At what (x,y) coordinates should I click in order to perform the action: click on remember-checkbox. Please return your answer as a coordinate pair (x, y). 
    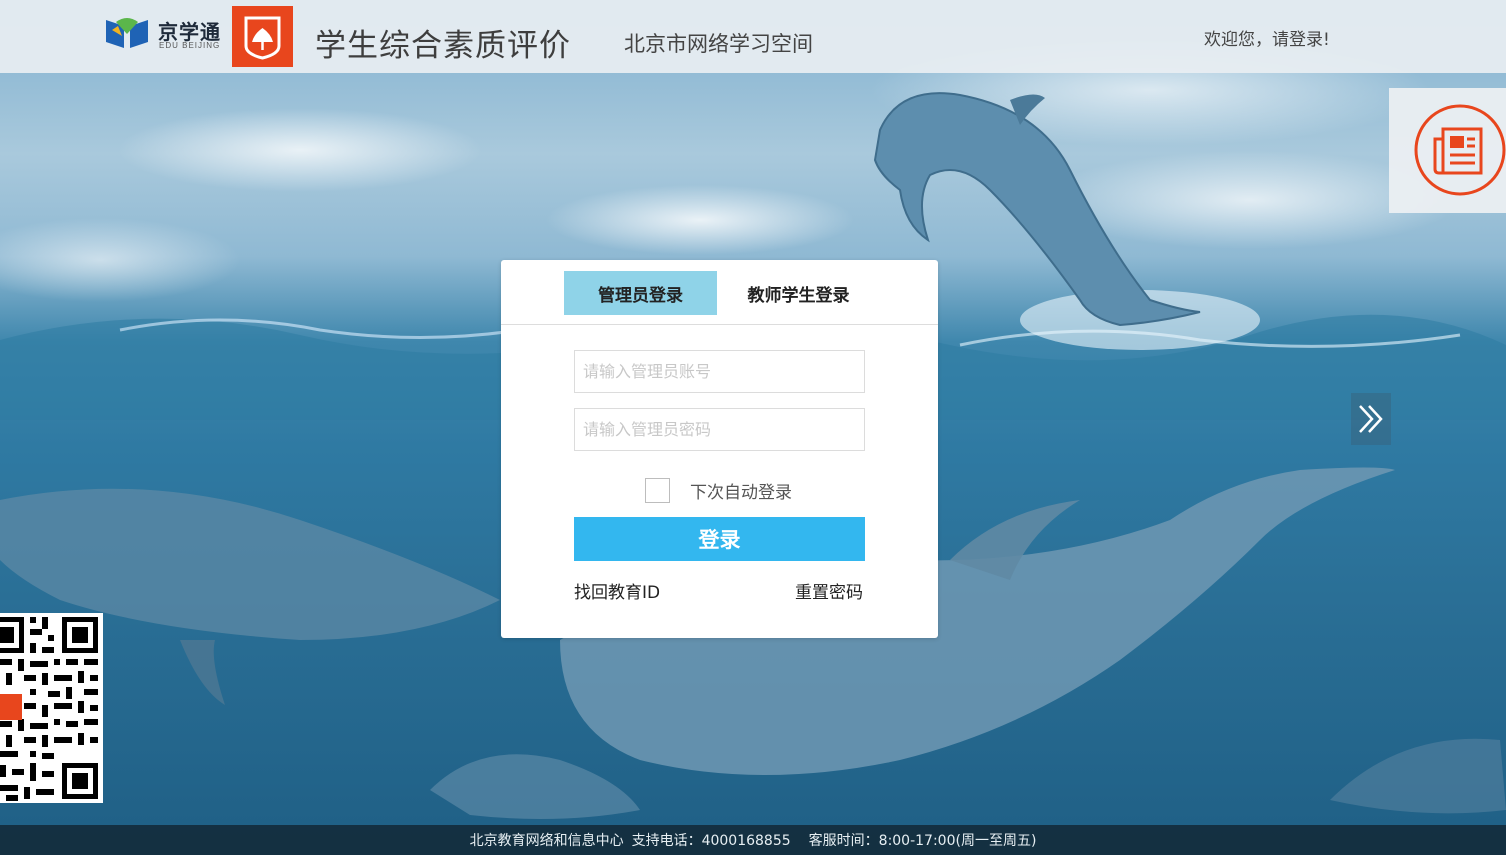
    Looking at the image, I should click on (657, 490).